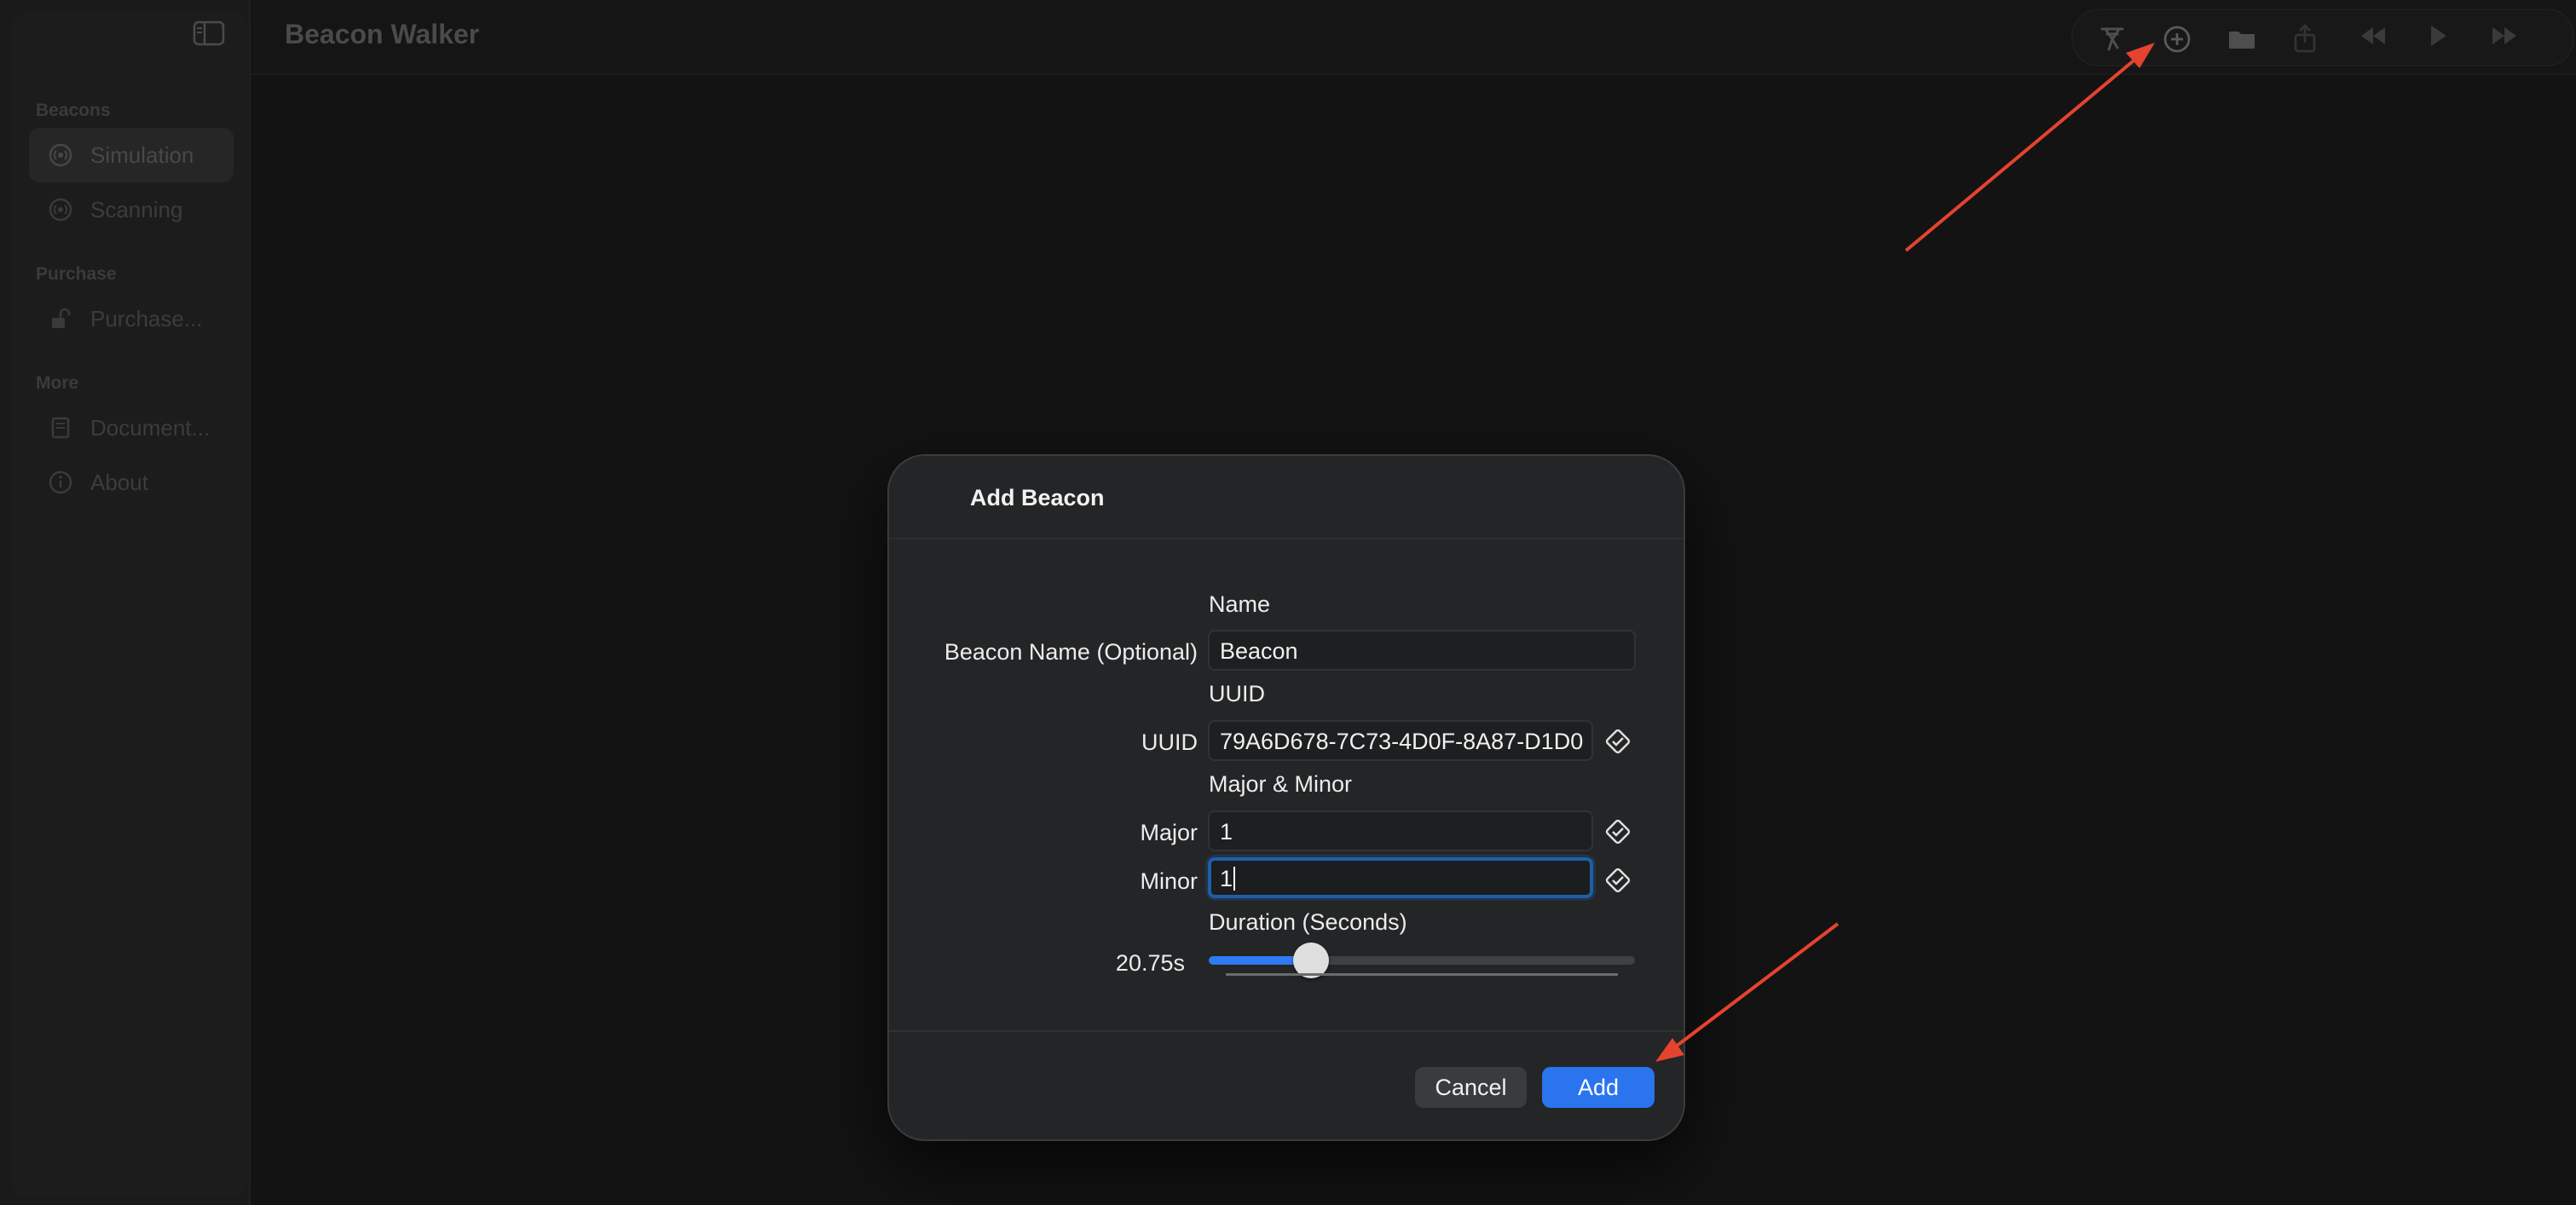  What do you see at coordinates (1400, 740) in the screenshot?
I see `uuid-field: 79A6D678-7C73-4D0F-8A87-D1D0` at bounding box center [1400, 740].